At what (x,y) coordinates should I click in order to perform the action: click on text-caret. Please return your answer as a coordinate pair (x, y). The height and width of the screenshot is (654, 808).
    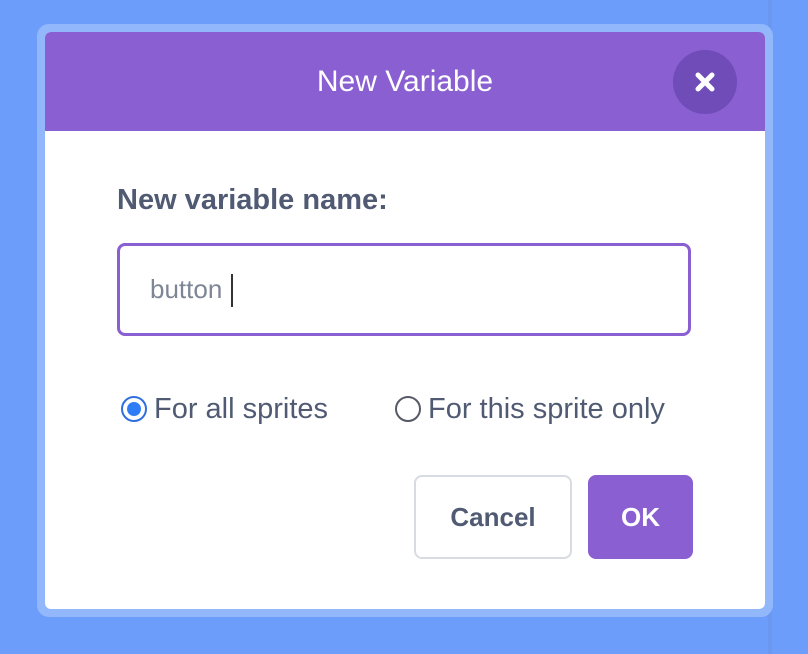
    Looking at the image, I should click on (232, 290).